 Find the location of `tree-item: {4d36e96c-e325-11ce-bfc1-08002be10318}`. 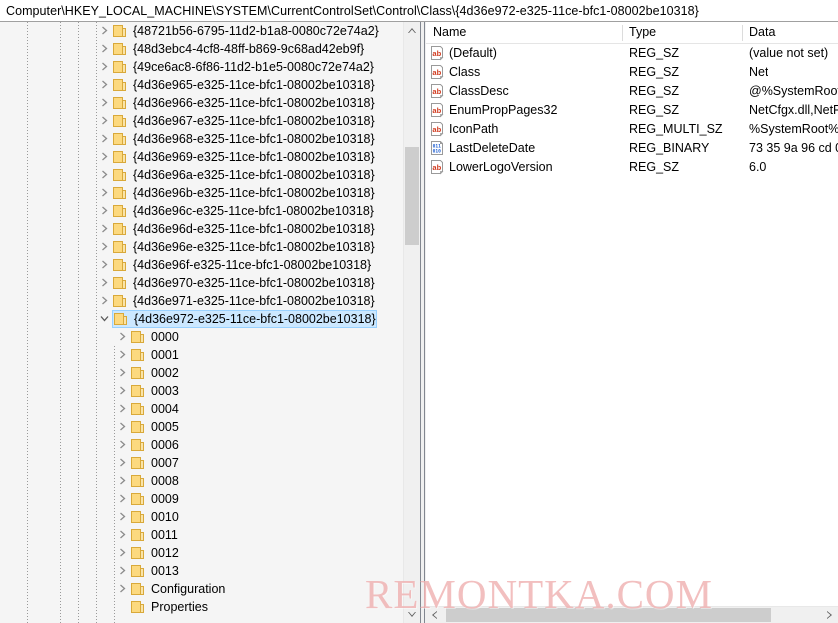

tree-item: {4d36e96c-e325-11ce-bfc1-08002be10318} is located at coordinates (201, 211).